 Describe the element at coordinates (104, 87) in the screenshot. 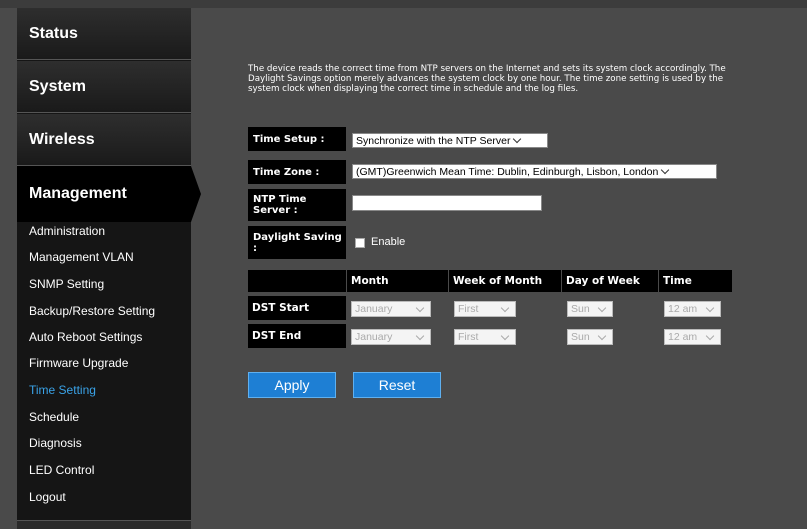

I see `sidebar-section-system: System` at that location.